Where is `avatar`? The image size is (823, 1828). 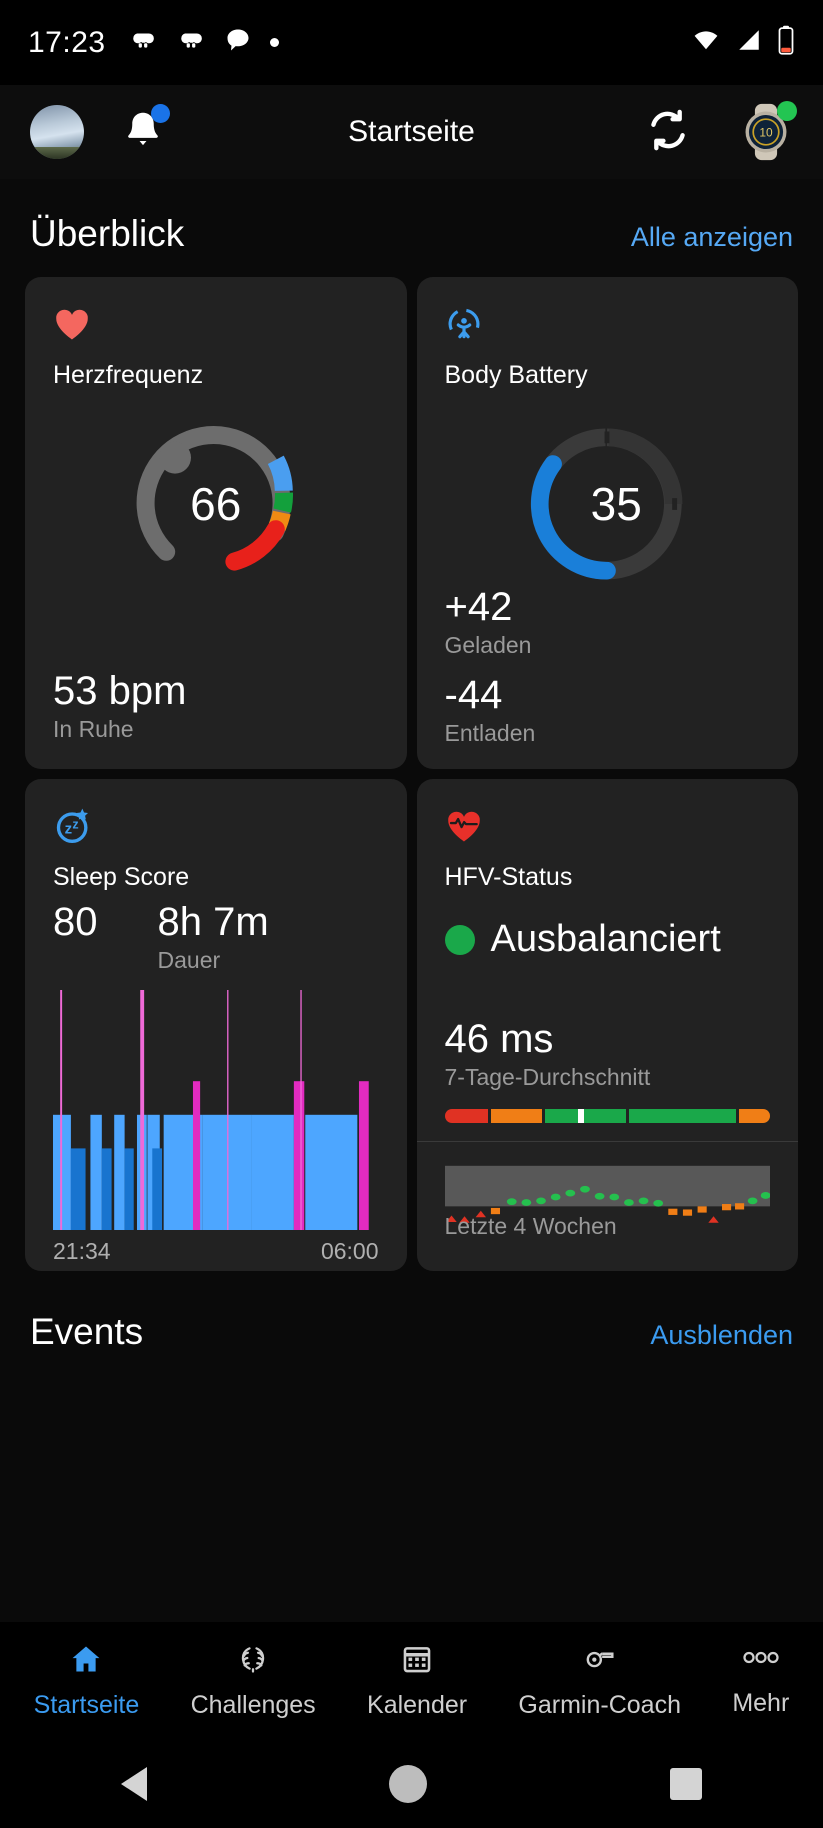
avatar is located at coordinates (57, 132).